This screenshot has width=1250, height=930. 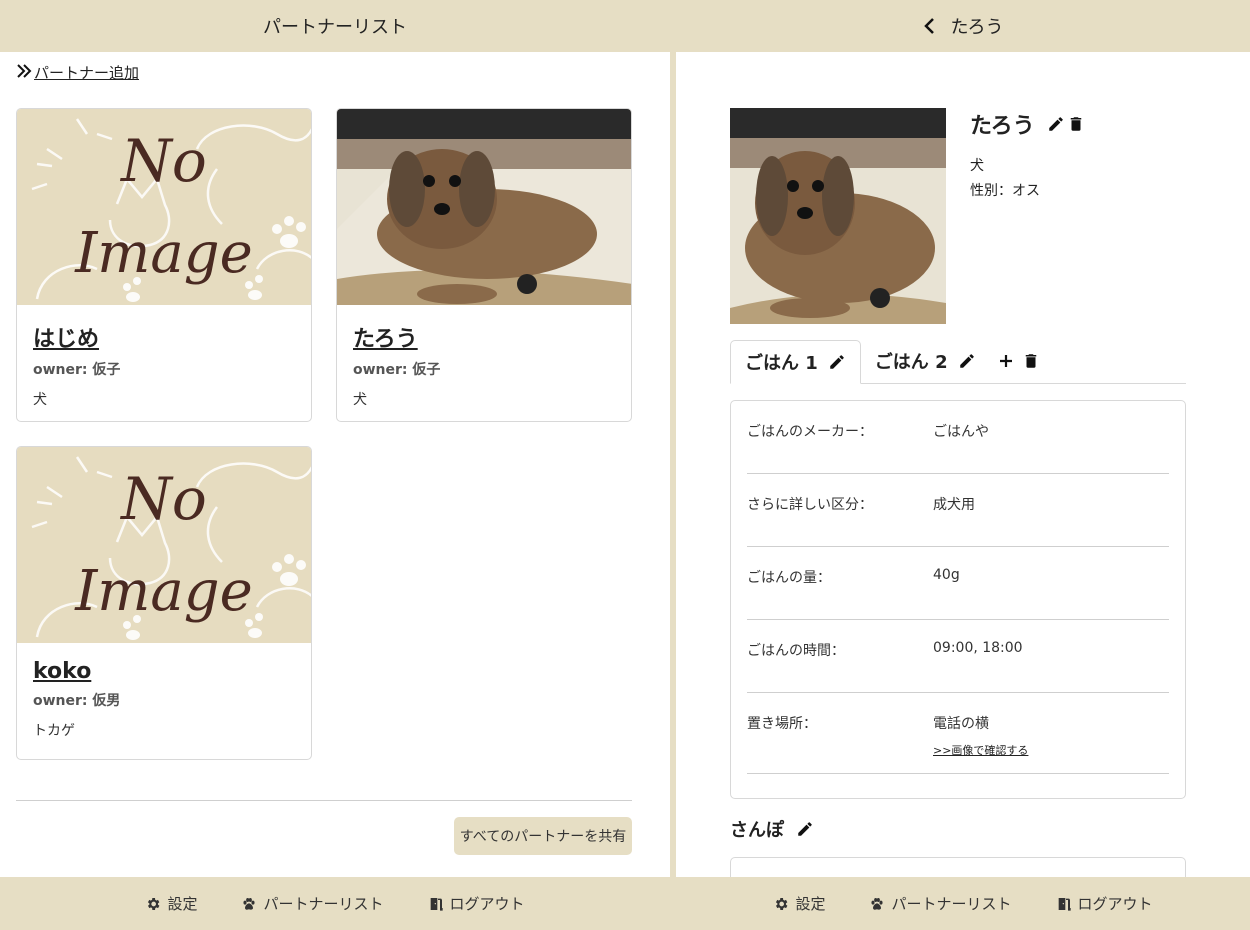 I want to click on food-tabs: ごはん 1 ごはん 2, so click(x=958, y=362).